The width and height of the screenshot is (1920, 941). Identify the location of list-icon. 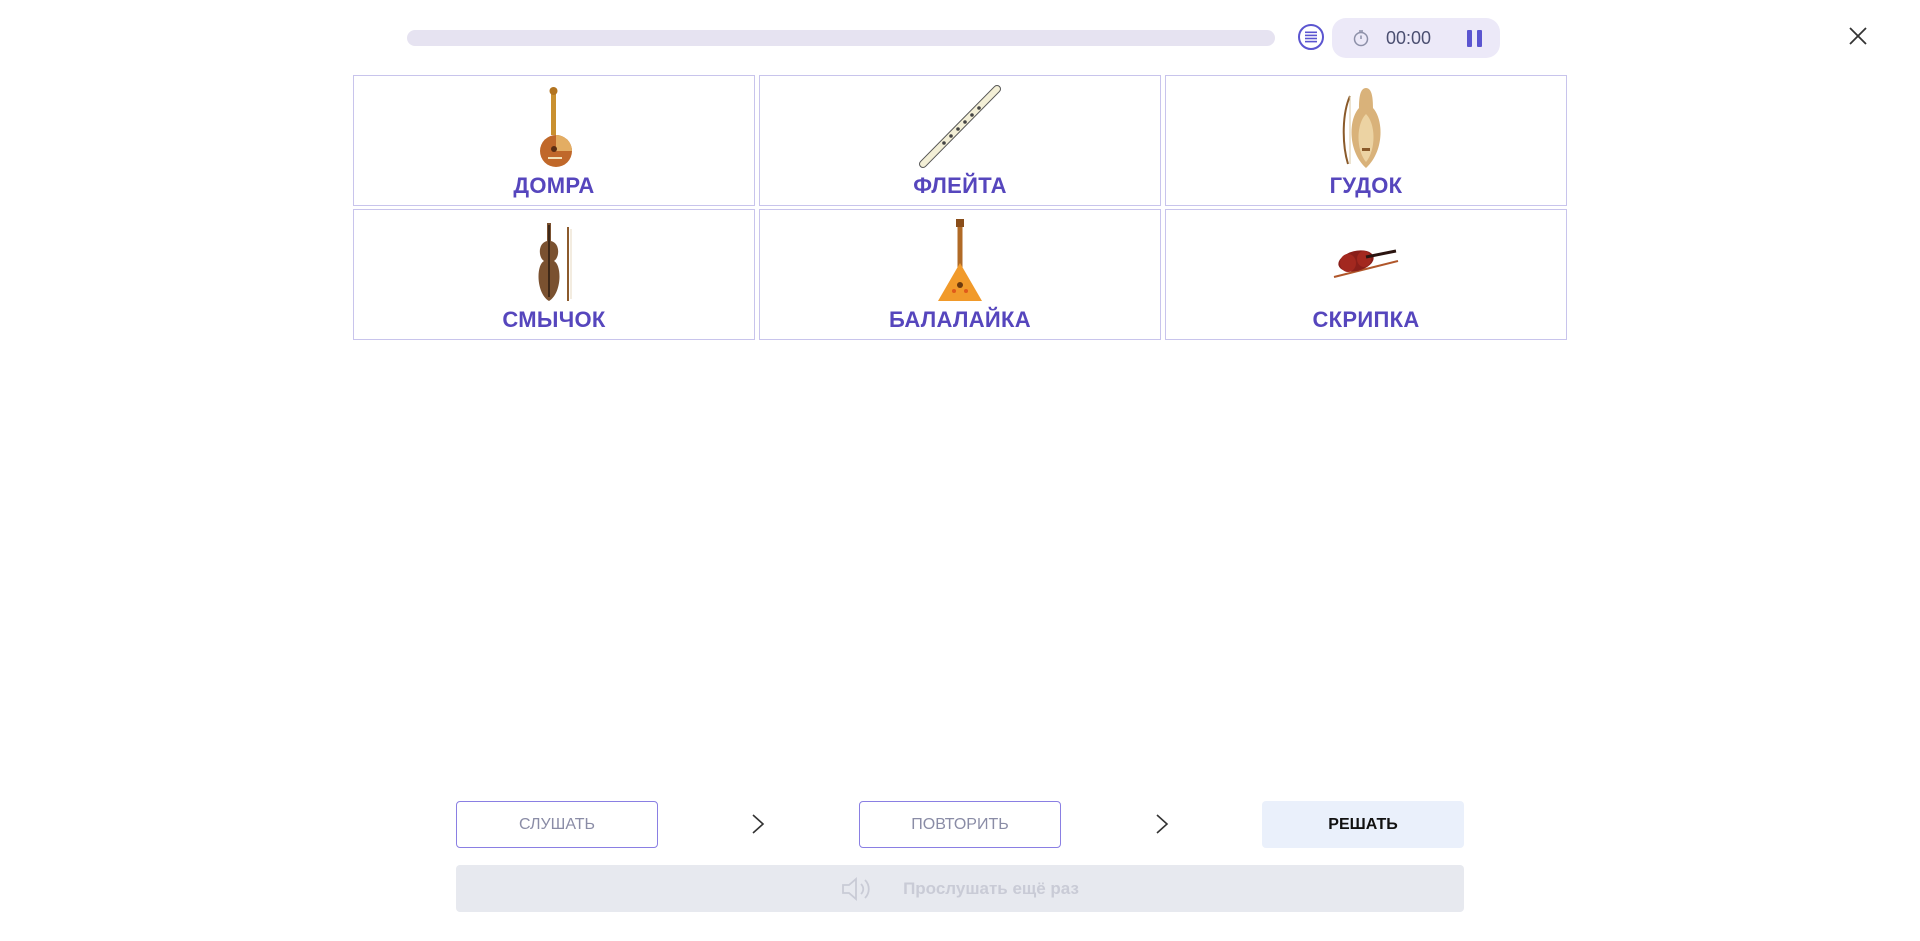
(1311, 37).